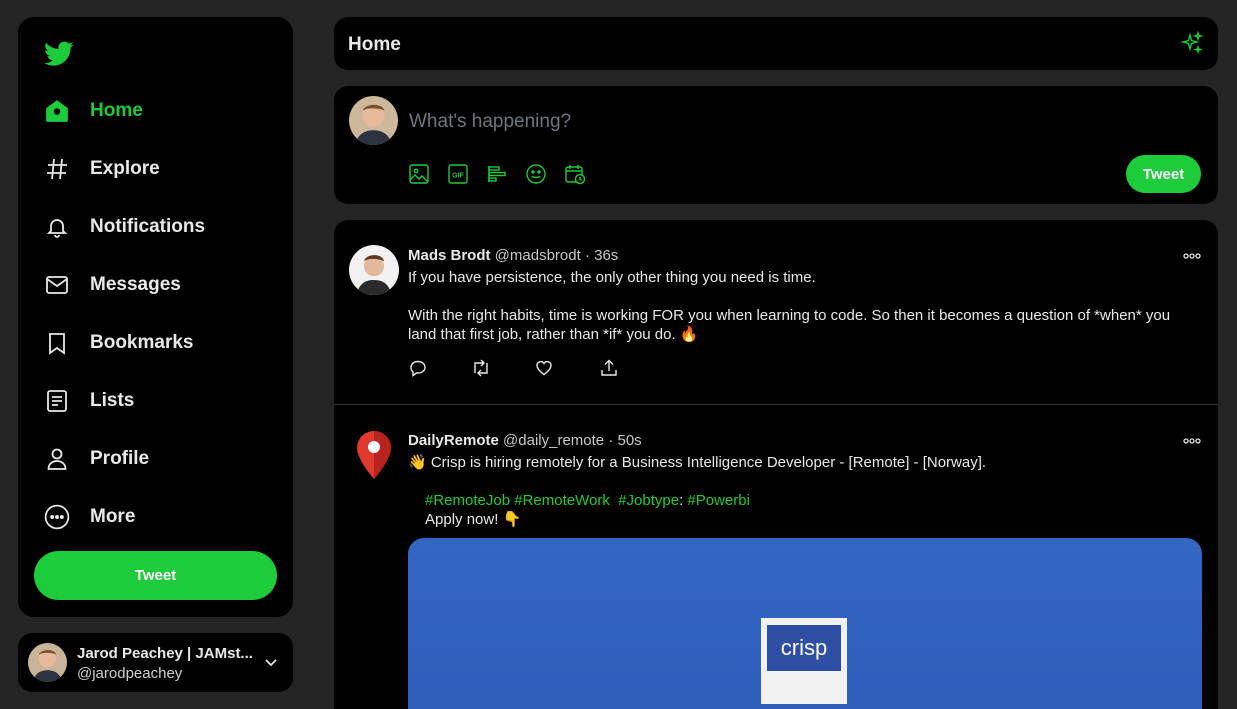  I want to click on timestamp: 36s, so click(606, 255).